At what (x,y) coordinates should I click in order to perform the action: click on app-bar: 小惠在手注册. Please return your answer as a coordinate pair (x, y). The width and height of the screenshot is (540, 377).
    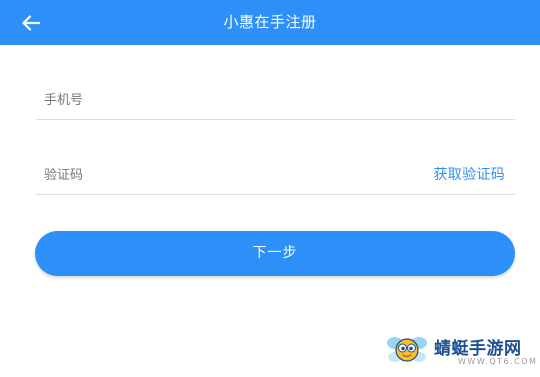
    Looking at the image, I should click on (270, 22).